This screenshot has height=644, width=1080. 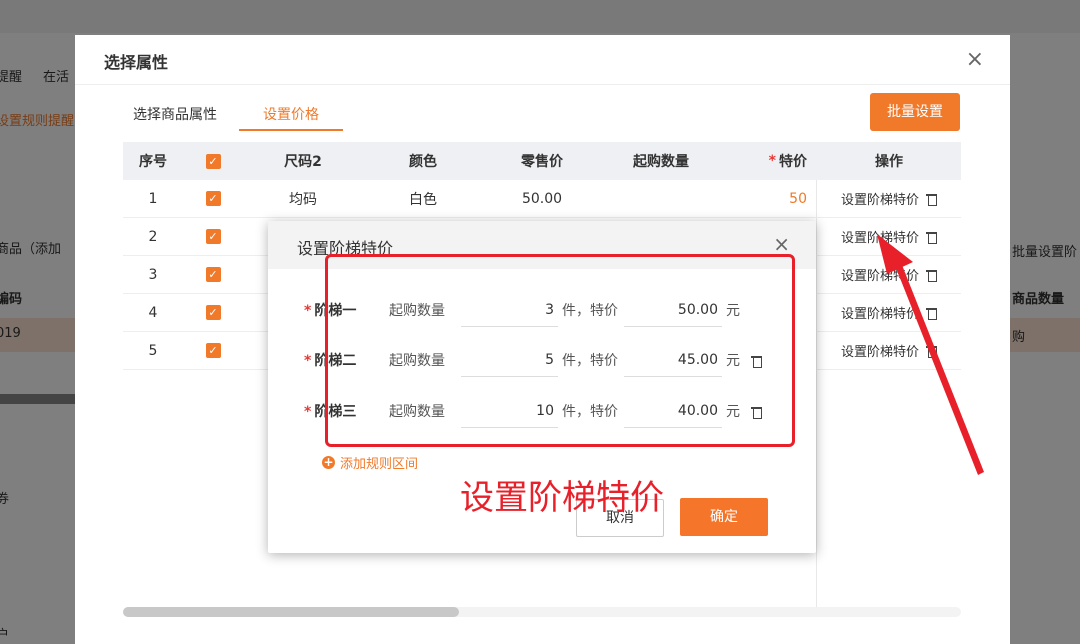 I want to click on annotation-arrow, so click(x=930, y=354).